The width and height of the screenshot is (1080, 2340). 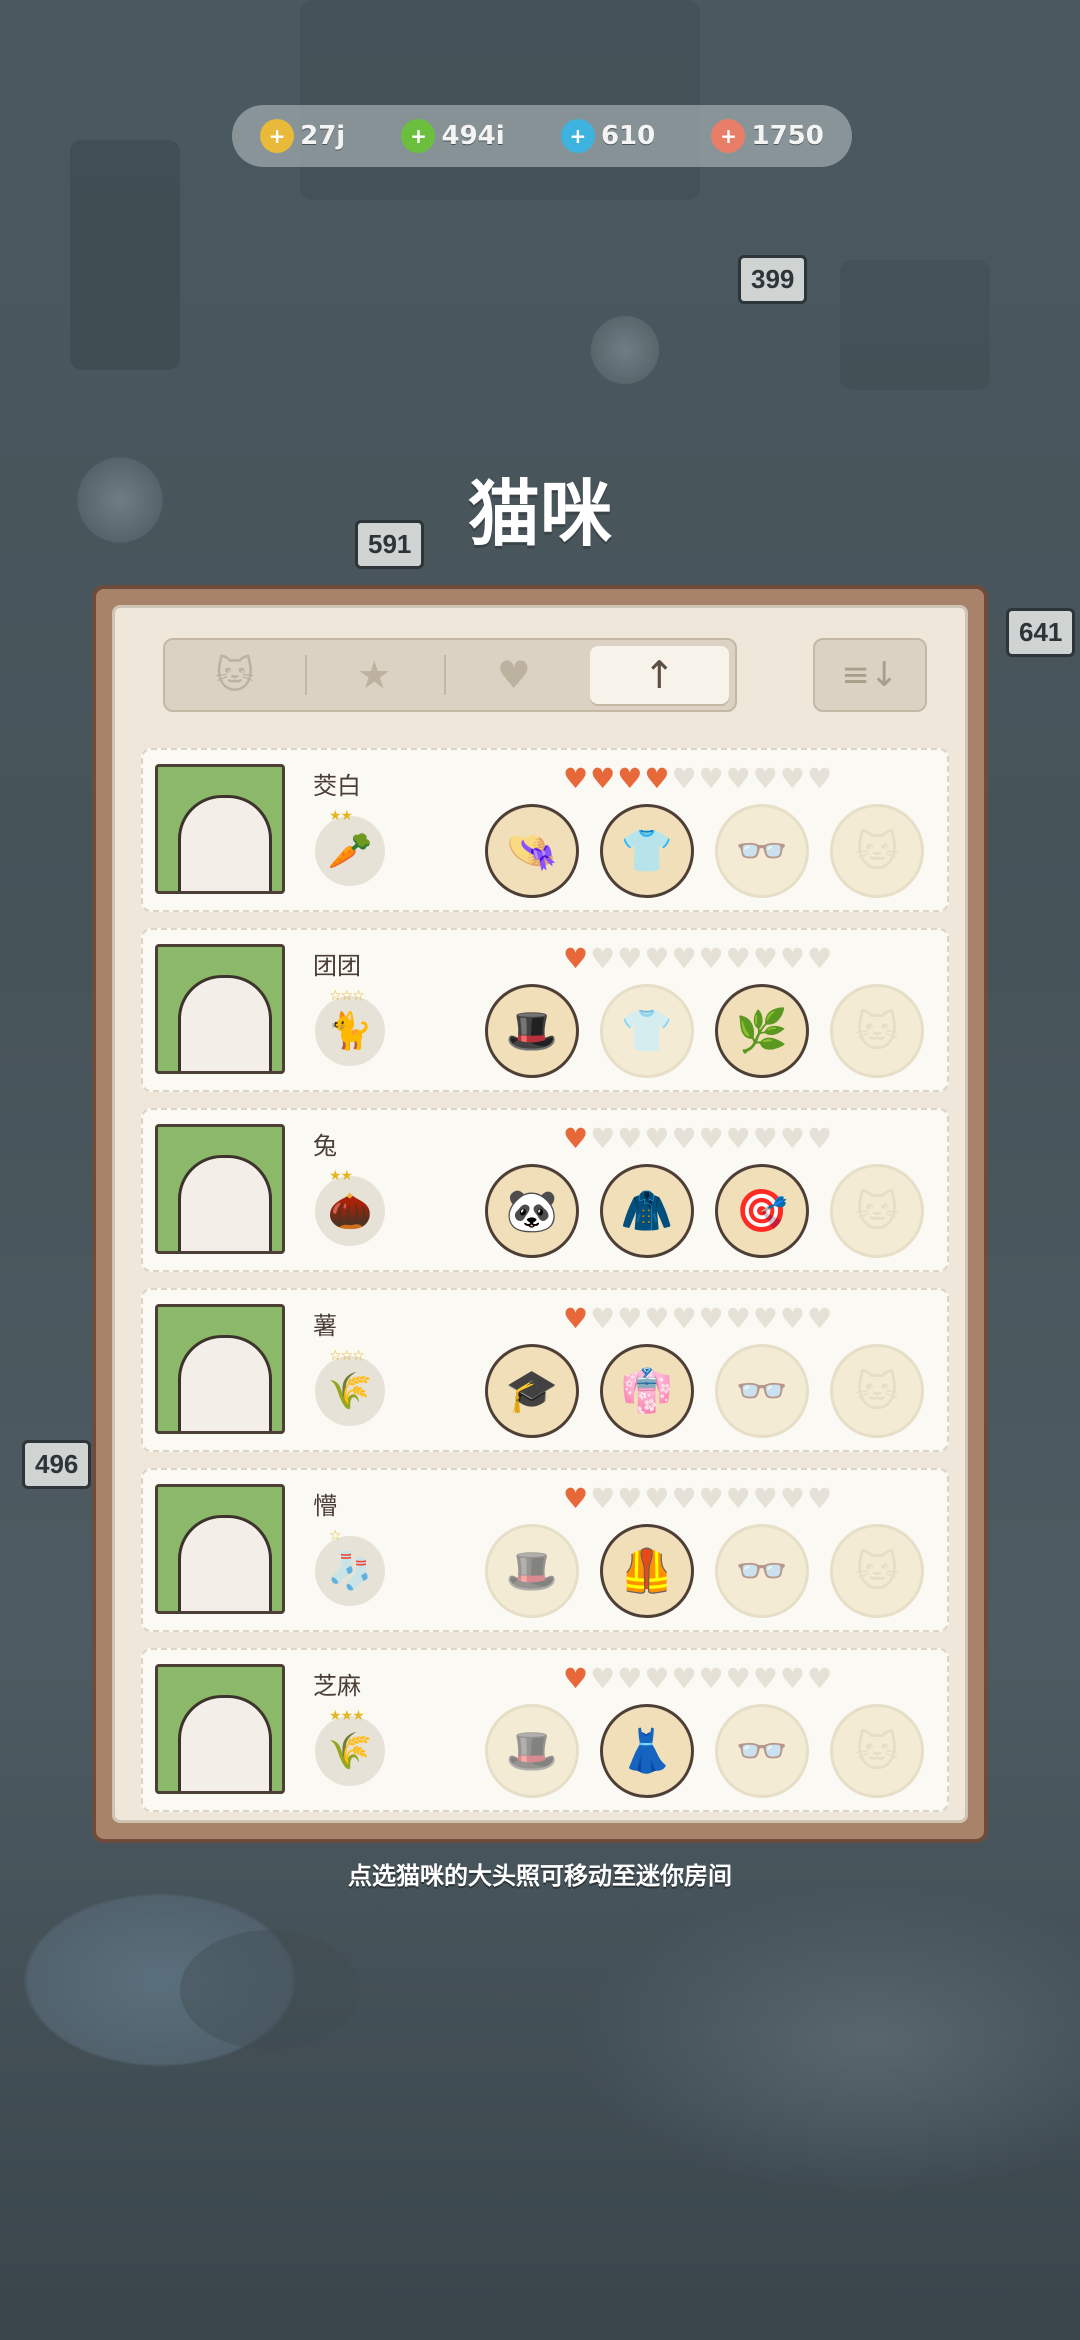 I want to click on favorite-food-badge: ☆ 🧦, so click(x=350, y=1567).